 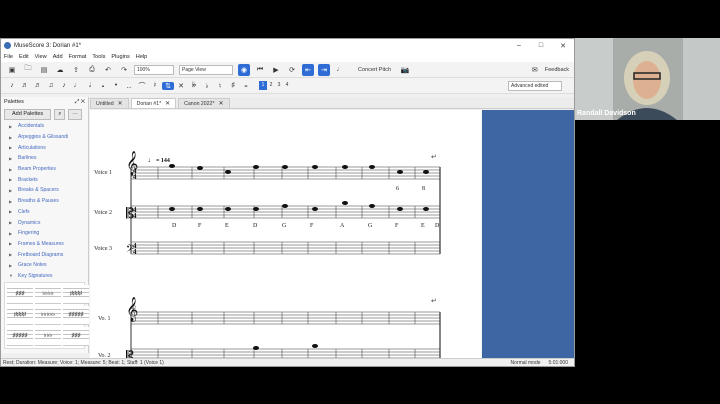 I want to click on close-button: ✕, so click(x=563, y=46).